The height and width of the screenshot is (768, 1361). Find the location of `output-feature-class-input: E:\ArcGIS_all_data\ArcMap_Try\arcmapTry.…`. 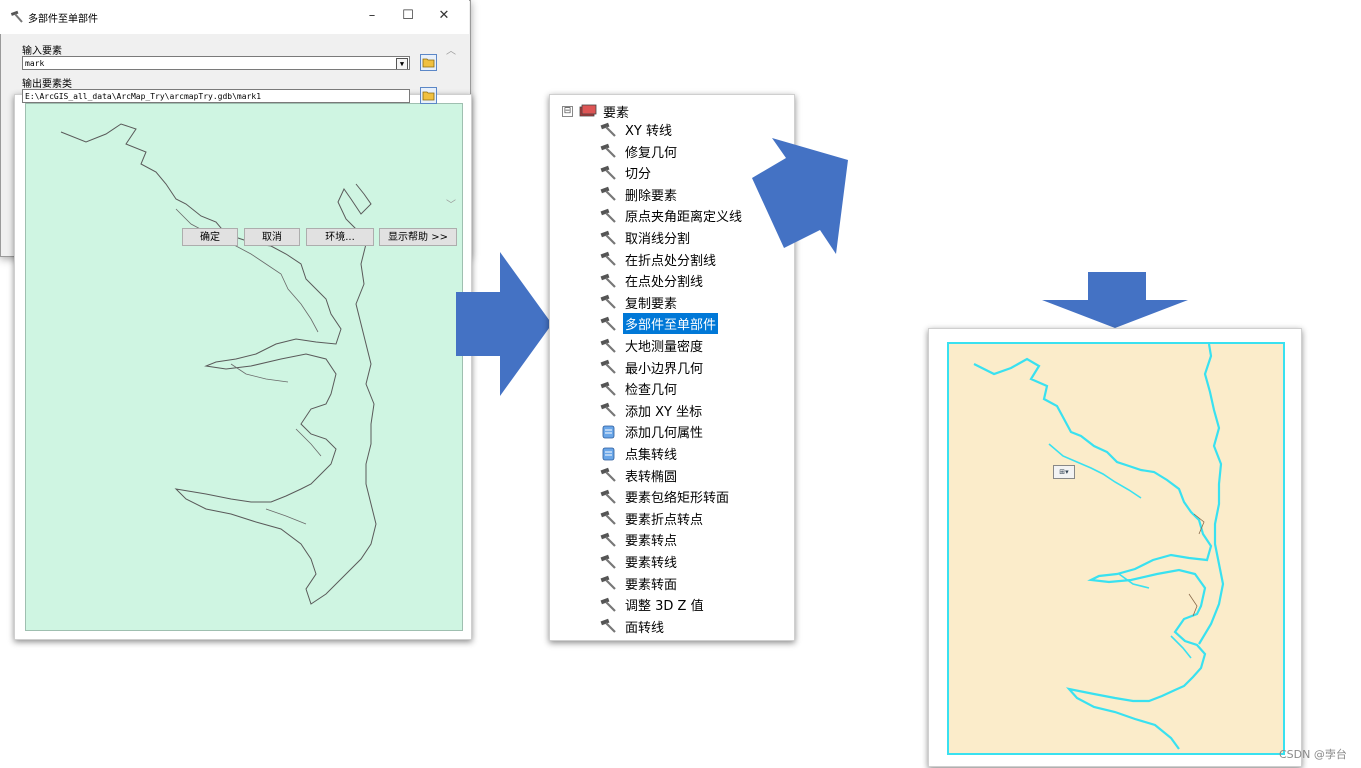

output-feature-class-input: E:\ArcGIS_all_data\ArcMap_Try\arcmapTry.… is located at coordinates (216, 96).